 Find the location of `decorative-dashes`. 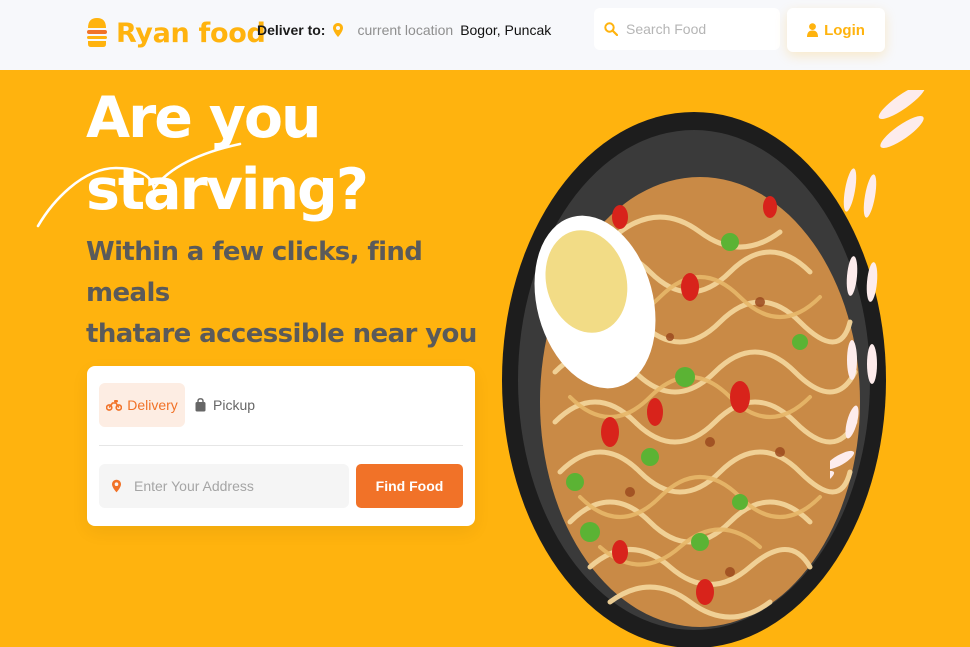

decorative-dashes is located at coordinates (878, 290).